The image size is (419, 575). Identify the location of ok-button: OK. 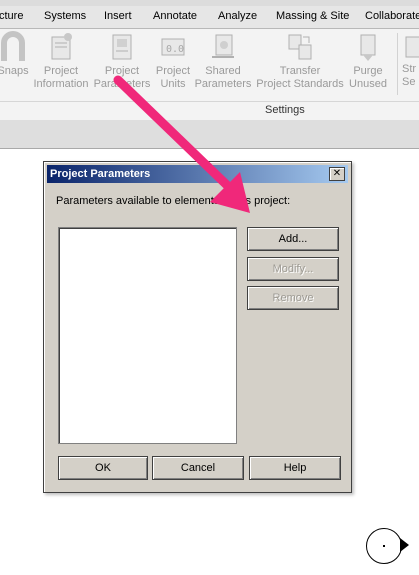
(103, 468).